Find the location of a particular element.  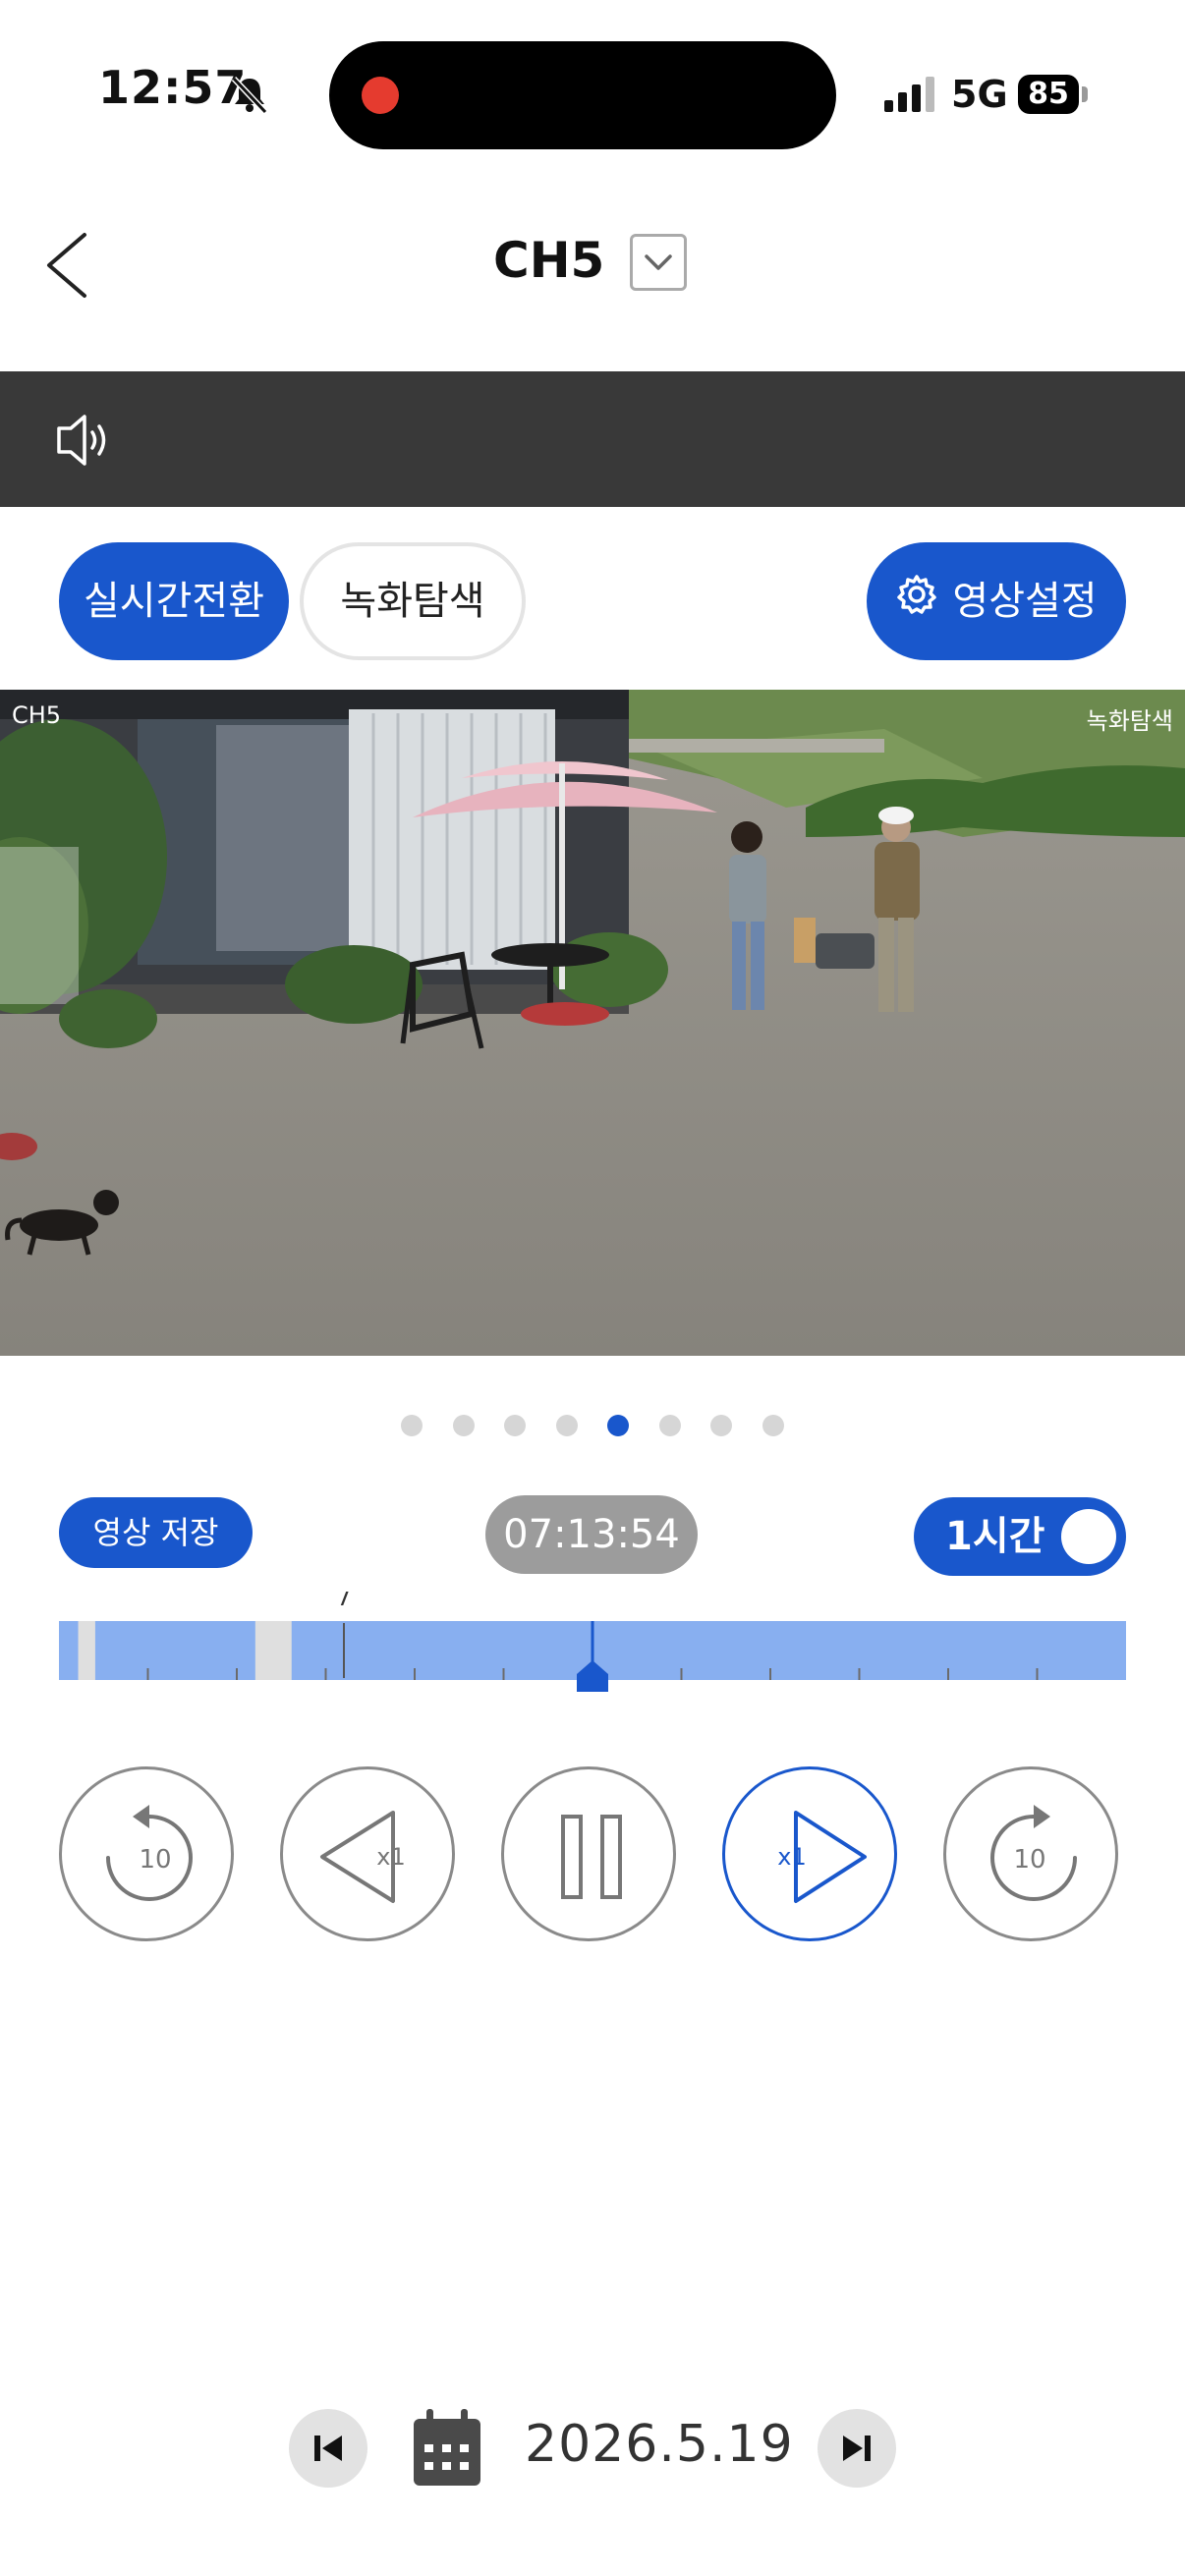

current-time-badge: 07:13:54 is located at coordinates (592, 1534).